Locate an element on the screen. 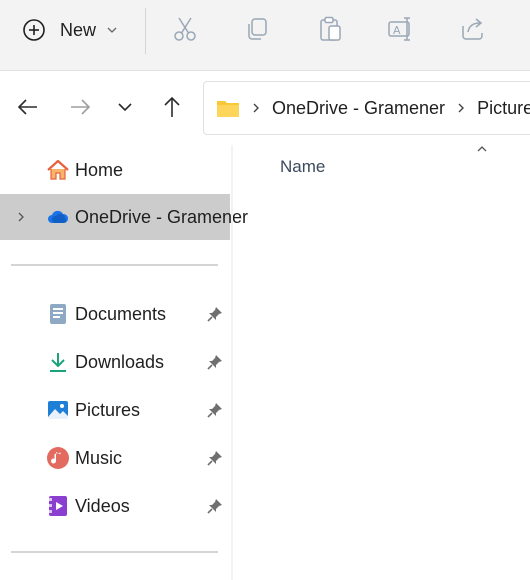 The height and width of the screenshot is (580, 530). back-button is located at coordinates (28, 107).